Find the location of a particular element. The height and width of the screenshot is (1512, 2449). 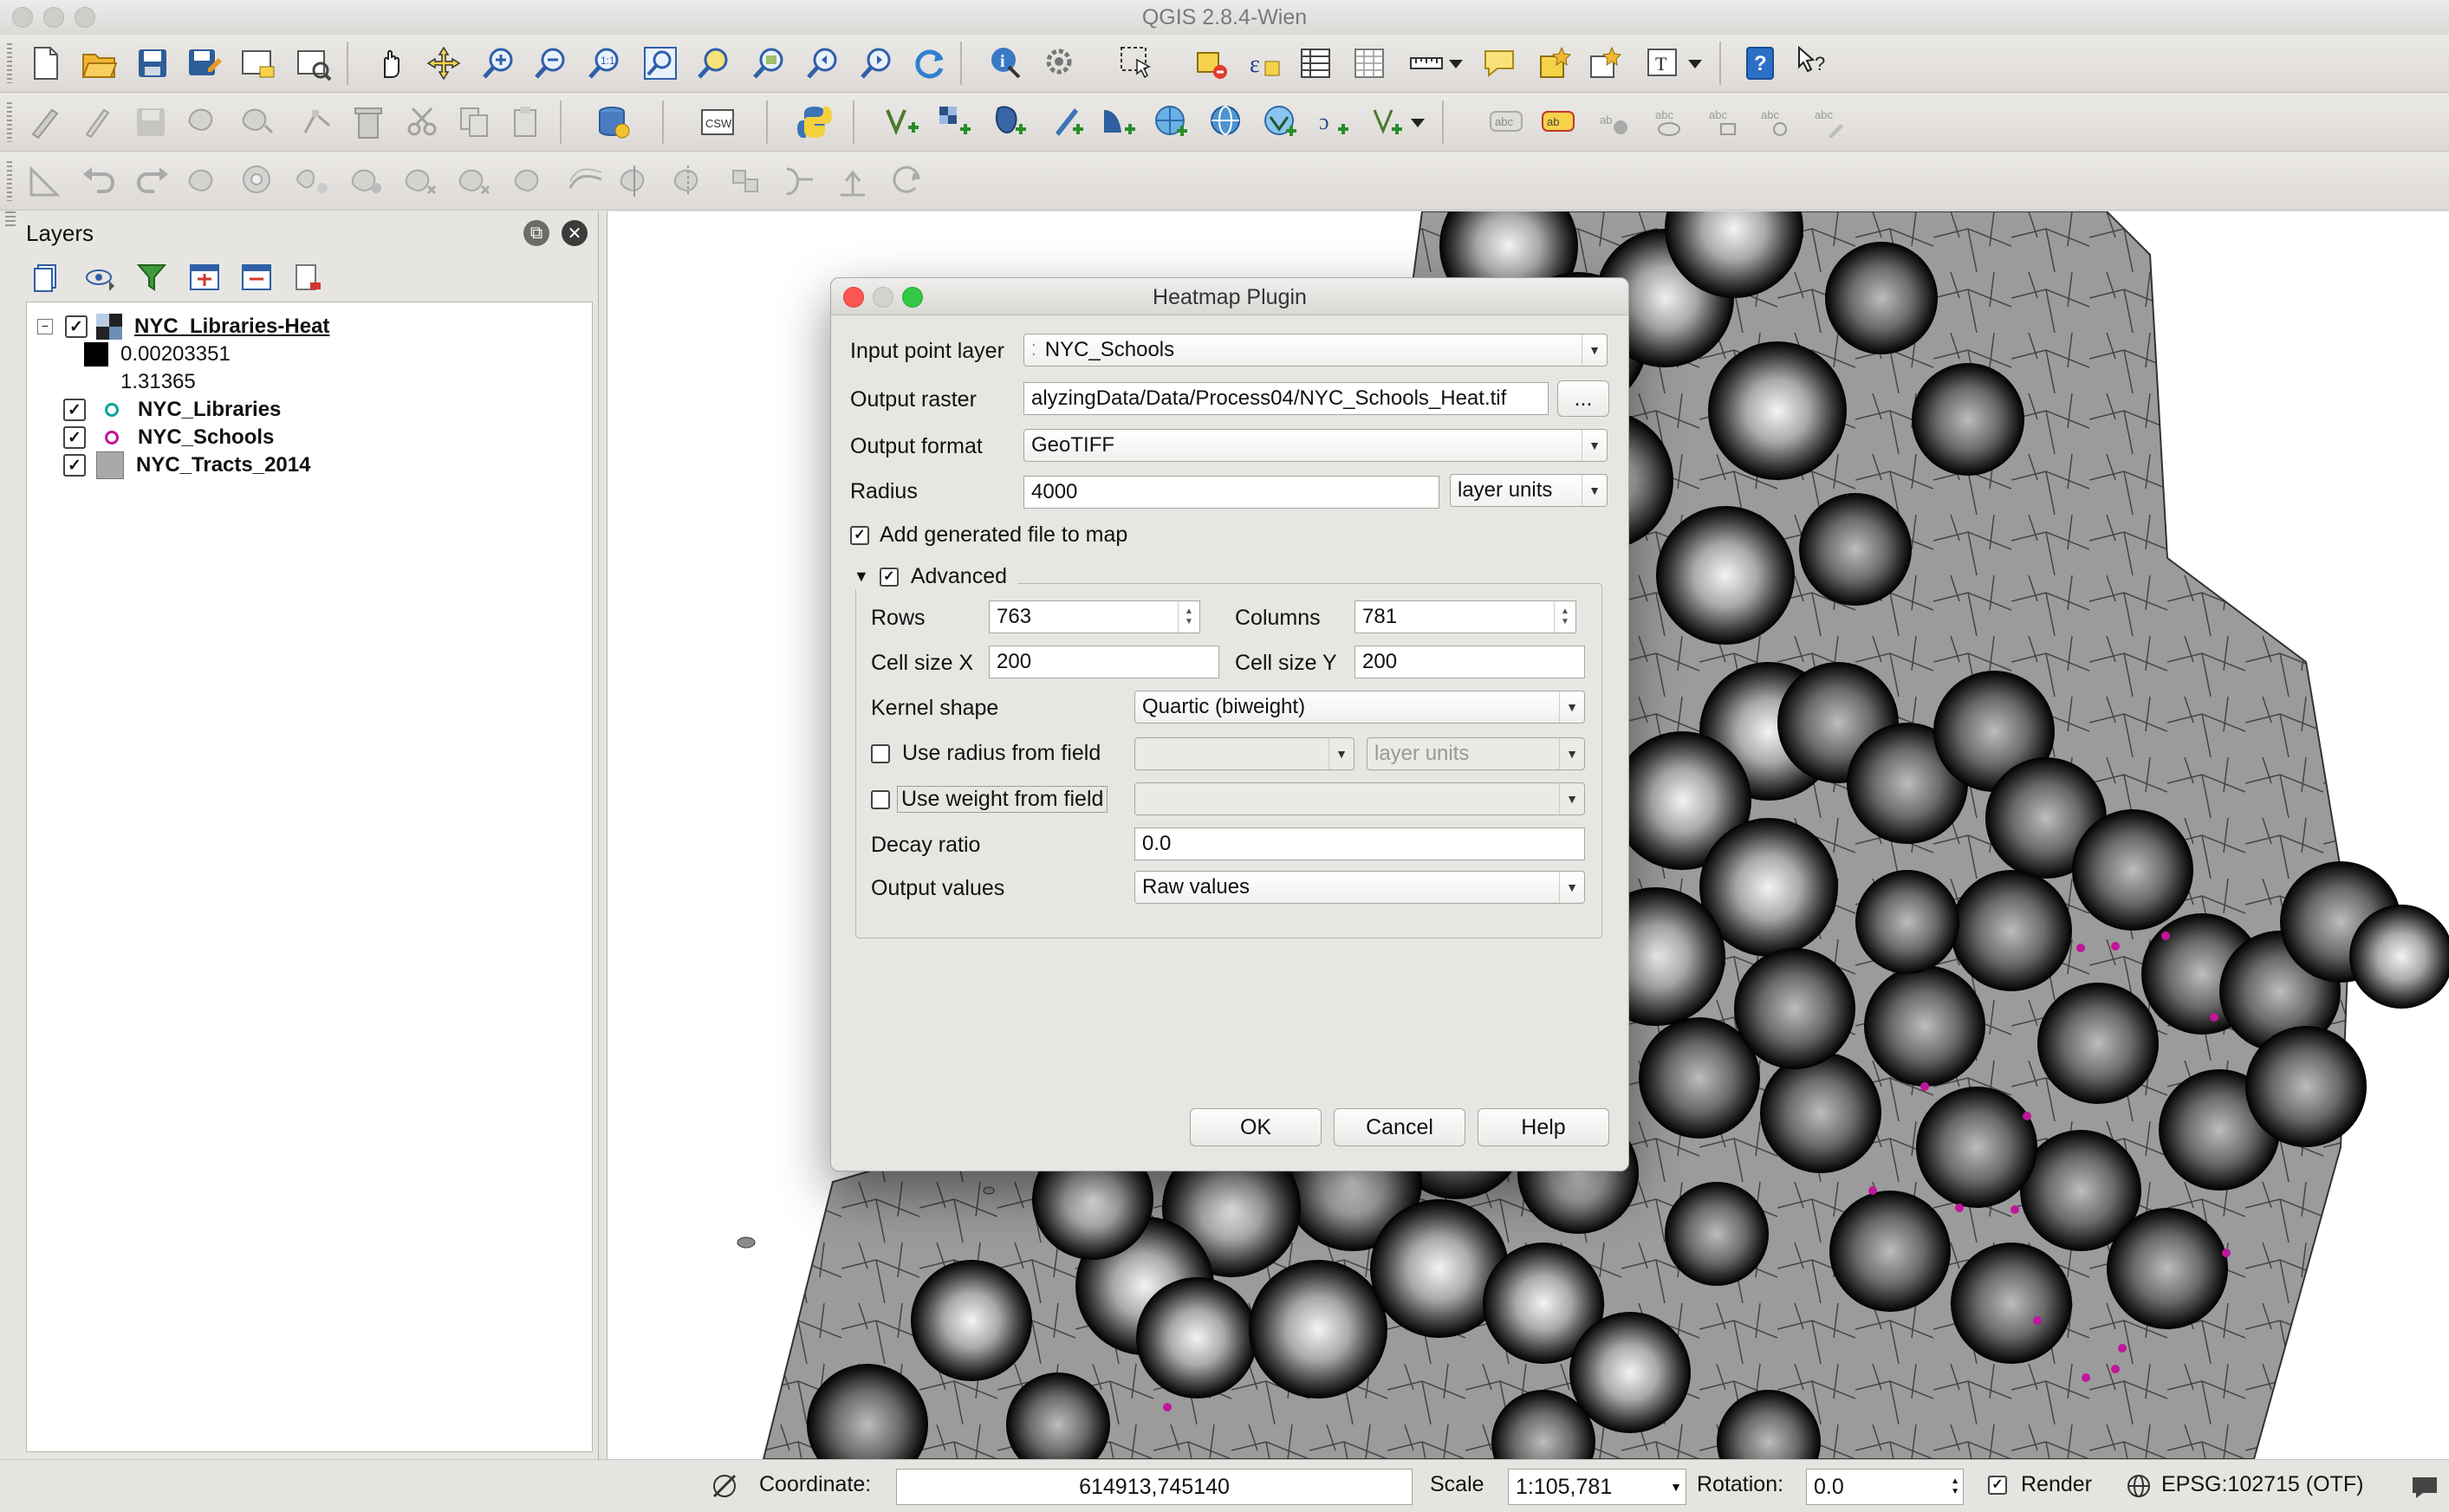

csw-icon: CSW is located at coordinates (717, 122).